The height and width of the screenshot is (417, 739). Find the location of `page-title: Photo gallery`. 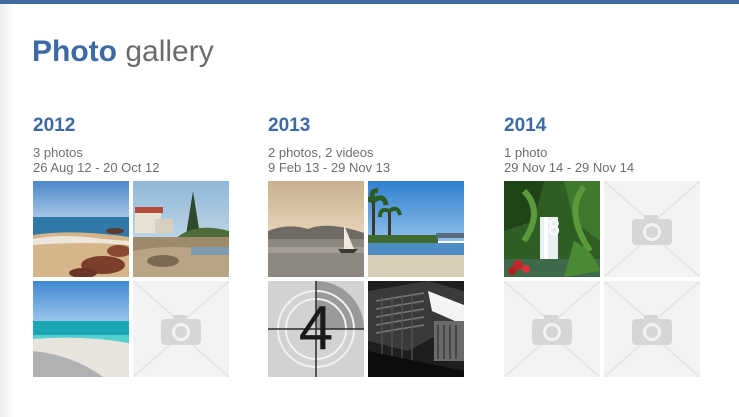

page-title: Photo gallery is located at coordinates (123, 52).